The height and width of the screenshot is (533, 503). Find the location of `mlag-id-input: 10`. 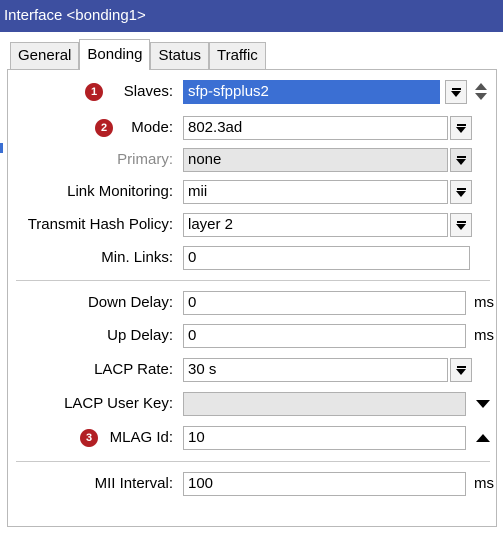

mlag-id-input: 10 is located at coordinates (324, 438).